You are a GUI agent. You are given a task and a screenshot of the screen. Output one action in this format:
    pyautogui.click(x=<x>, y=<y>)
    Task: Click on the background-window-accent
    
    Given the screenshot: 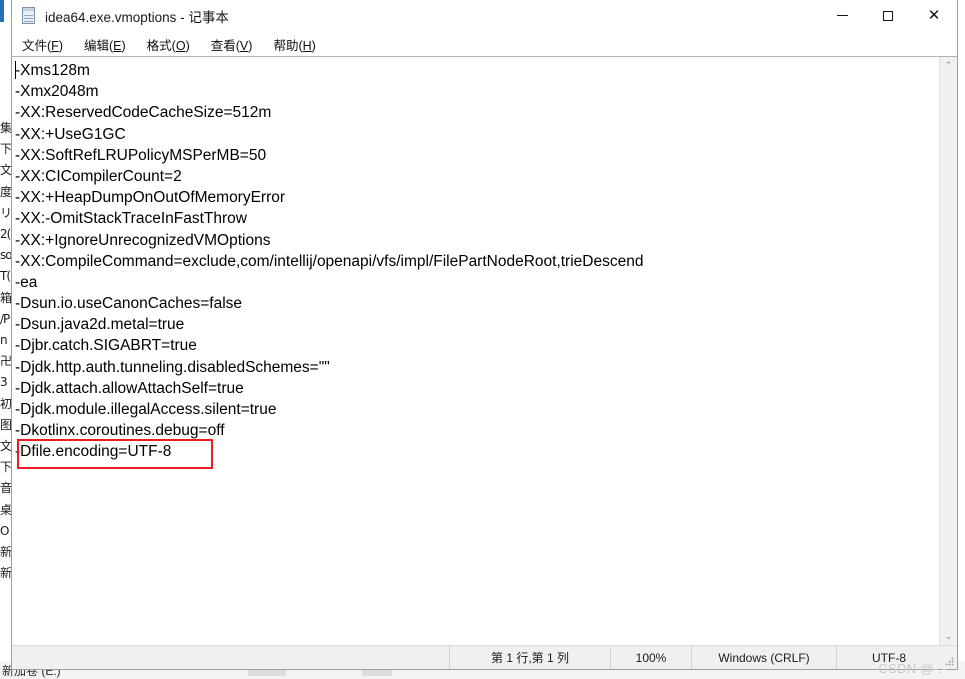 What is the action you would take?
    pyautogui.click(x=2, y=11)
    